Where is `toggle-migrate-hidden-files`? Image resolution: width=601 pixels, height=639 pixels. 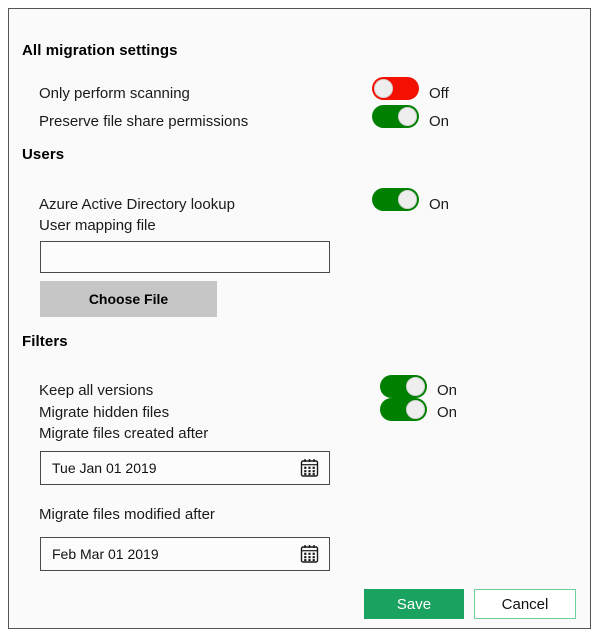 toggle-migrate-hidden-files is located at coordinates (403, 409).